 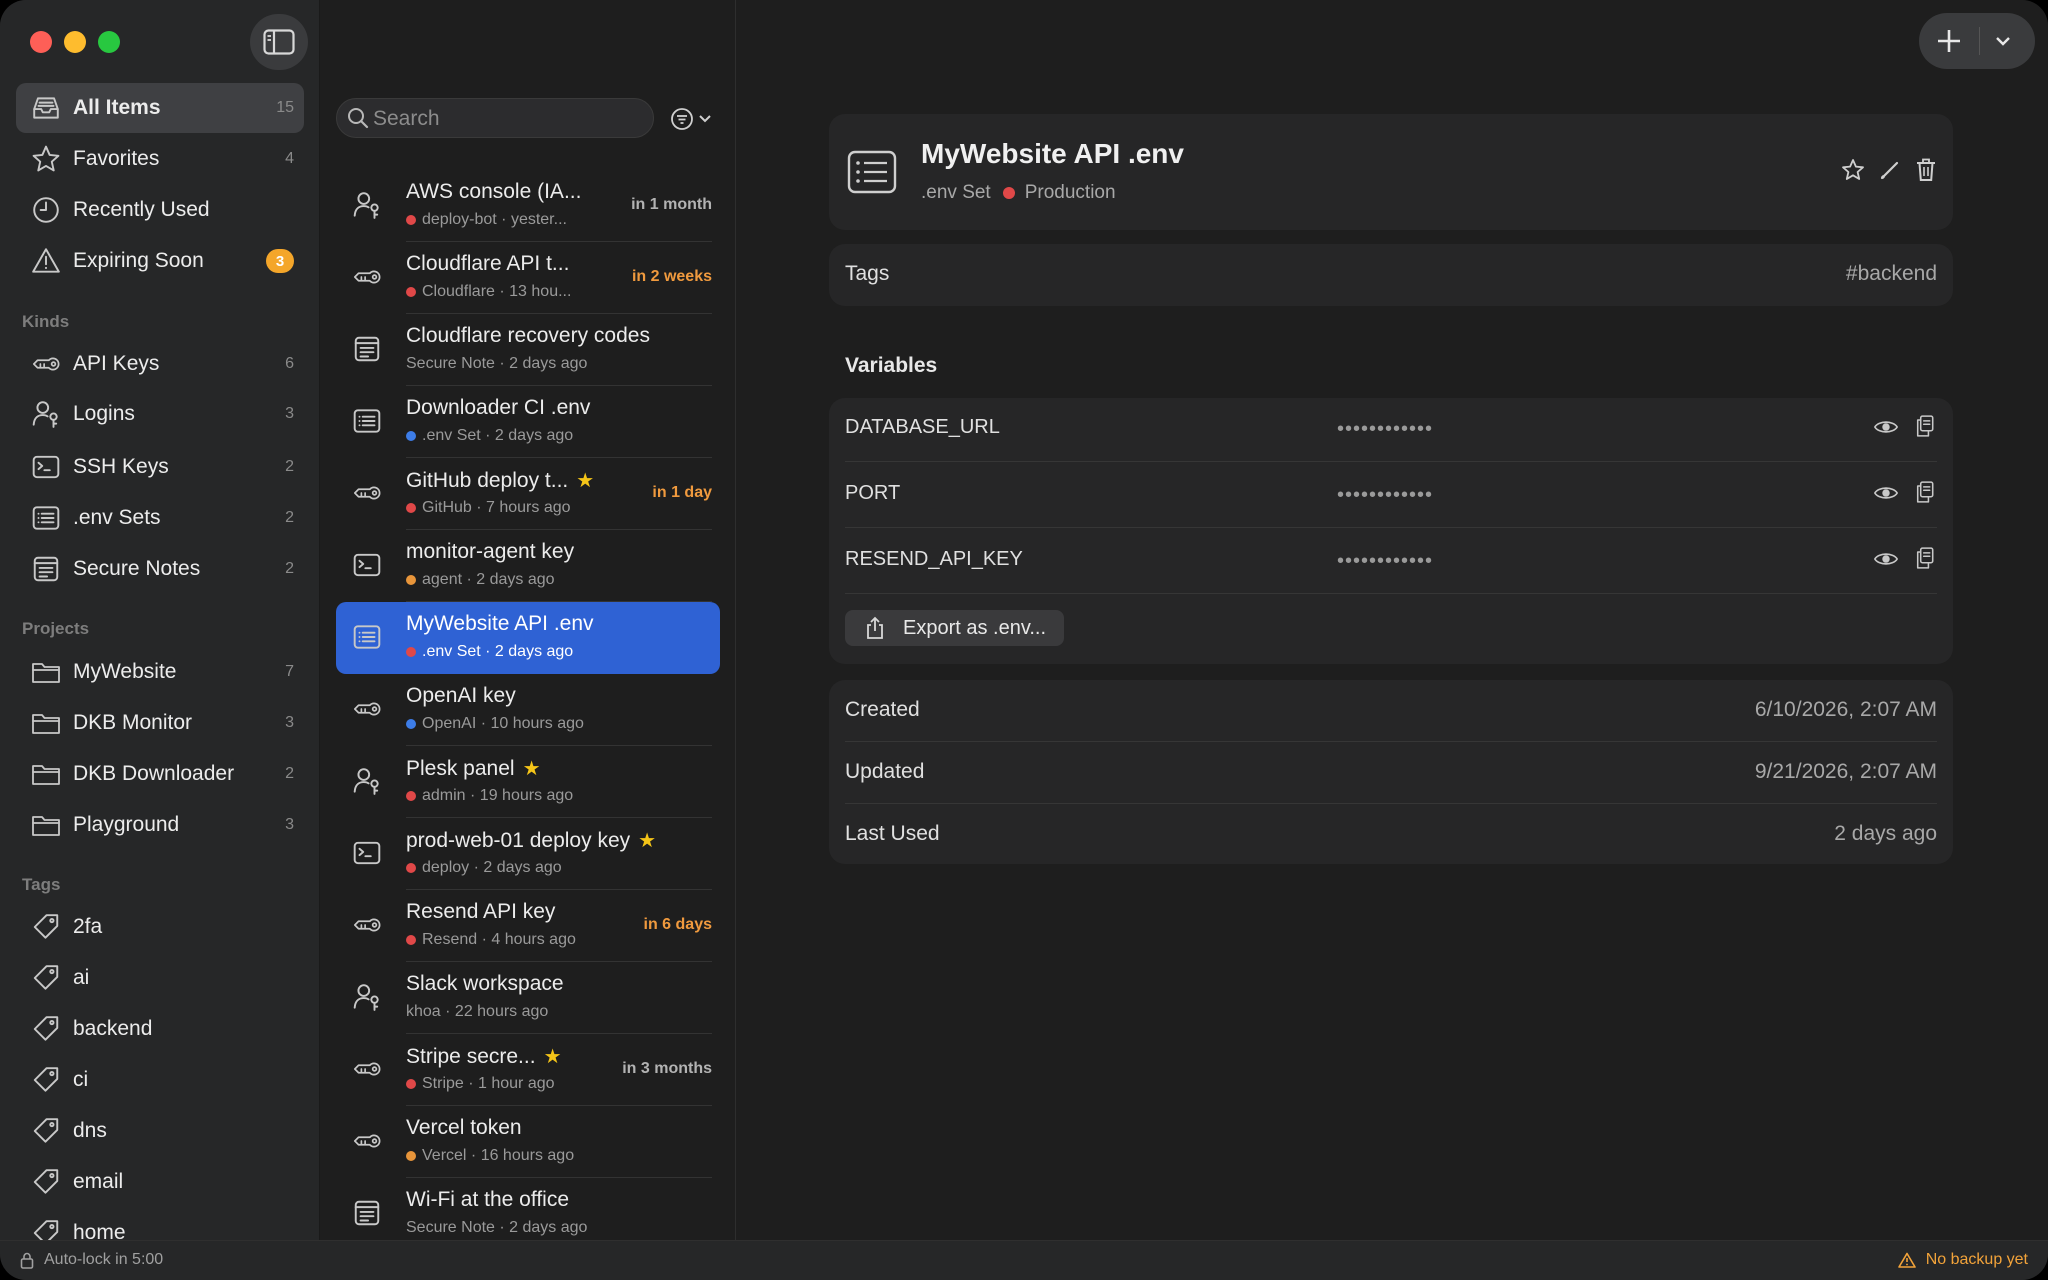 I want to click on list-item: MyWebsite API .env .env Set · 2 days ago, so click(x=528, y=638).